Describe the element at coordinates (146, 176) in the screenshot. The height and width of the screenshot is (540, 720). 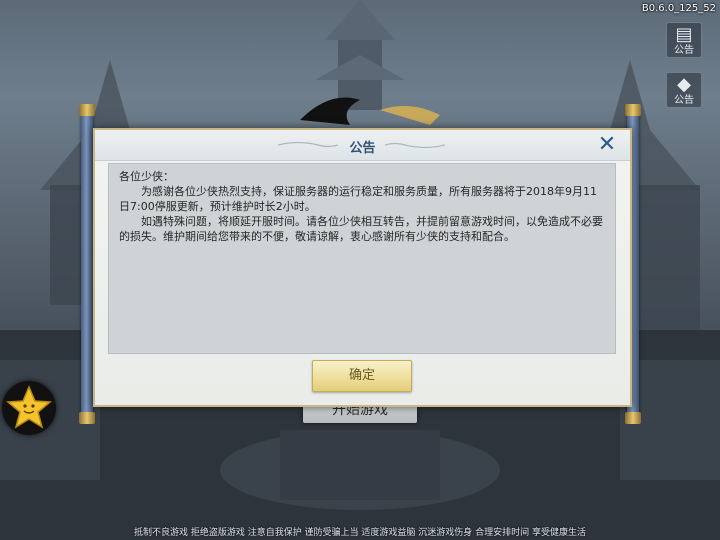
I see `greeting-text: 各位少侠：` at that location.